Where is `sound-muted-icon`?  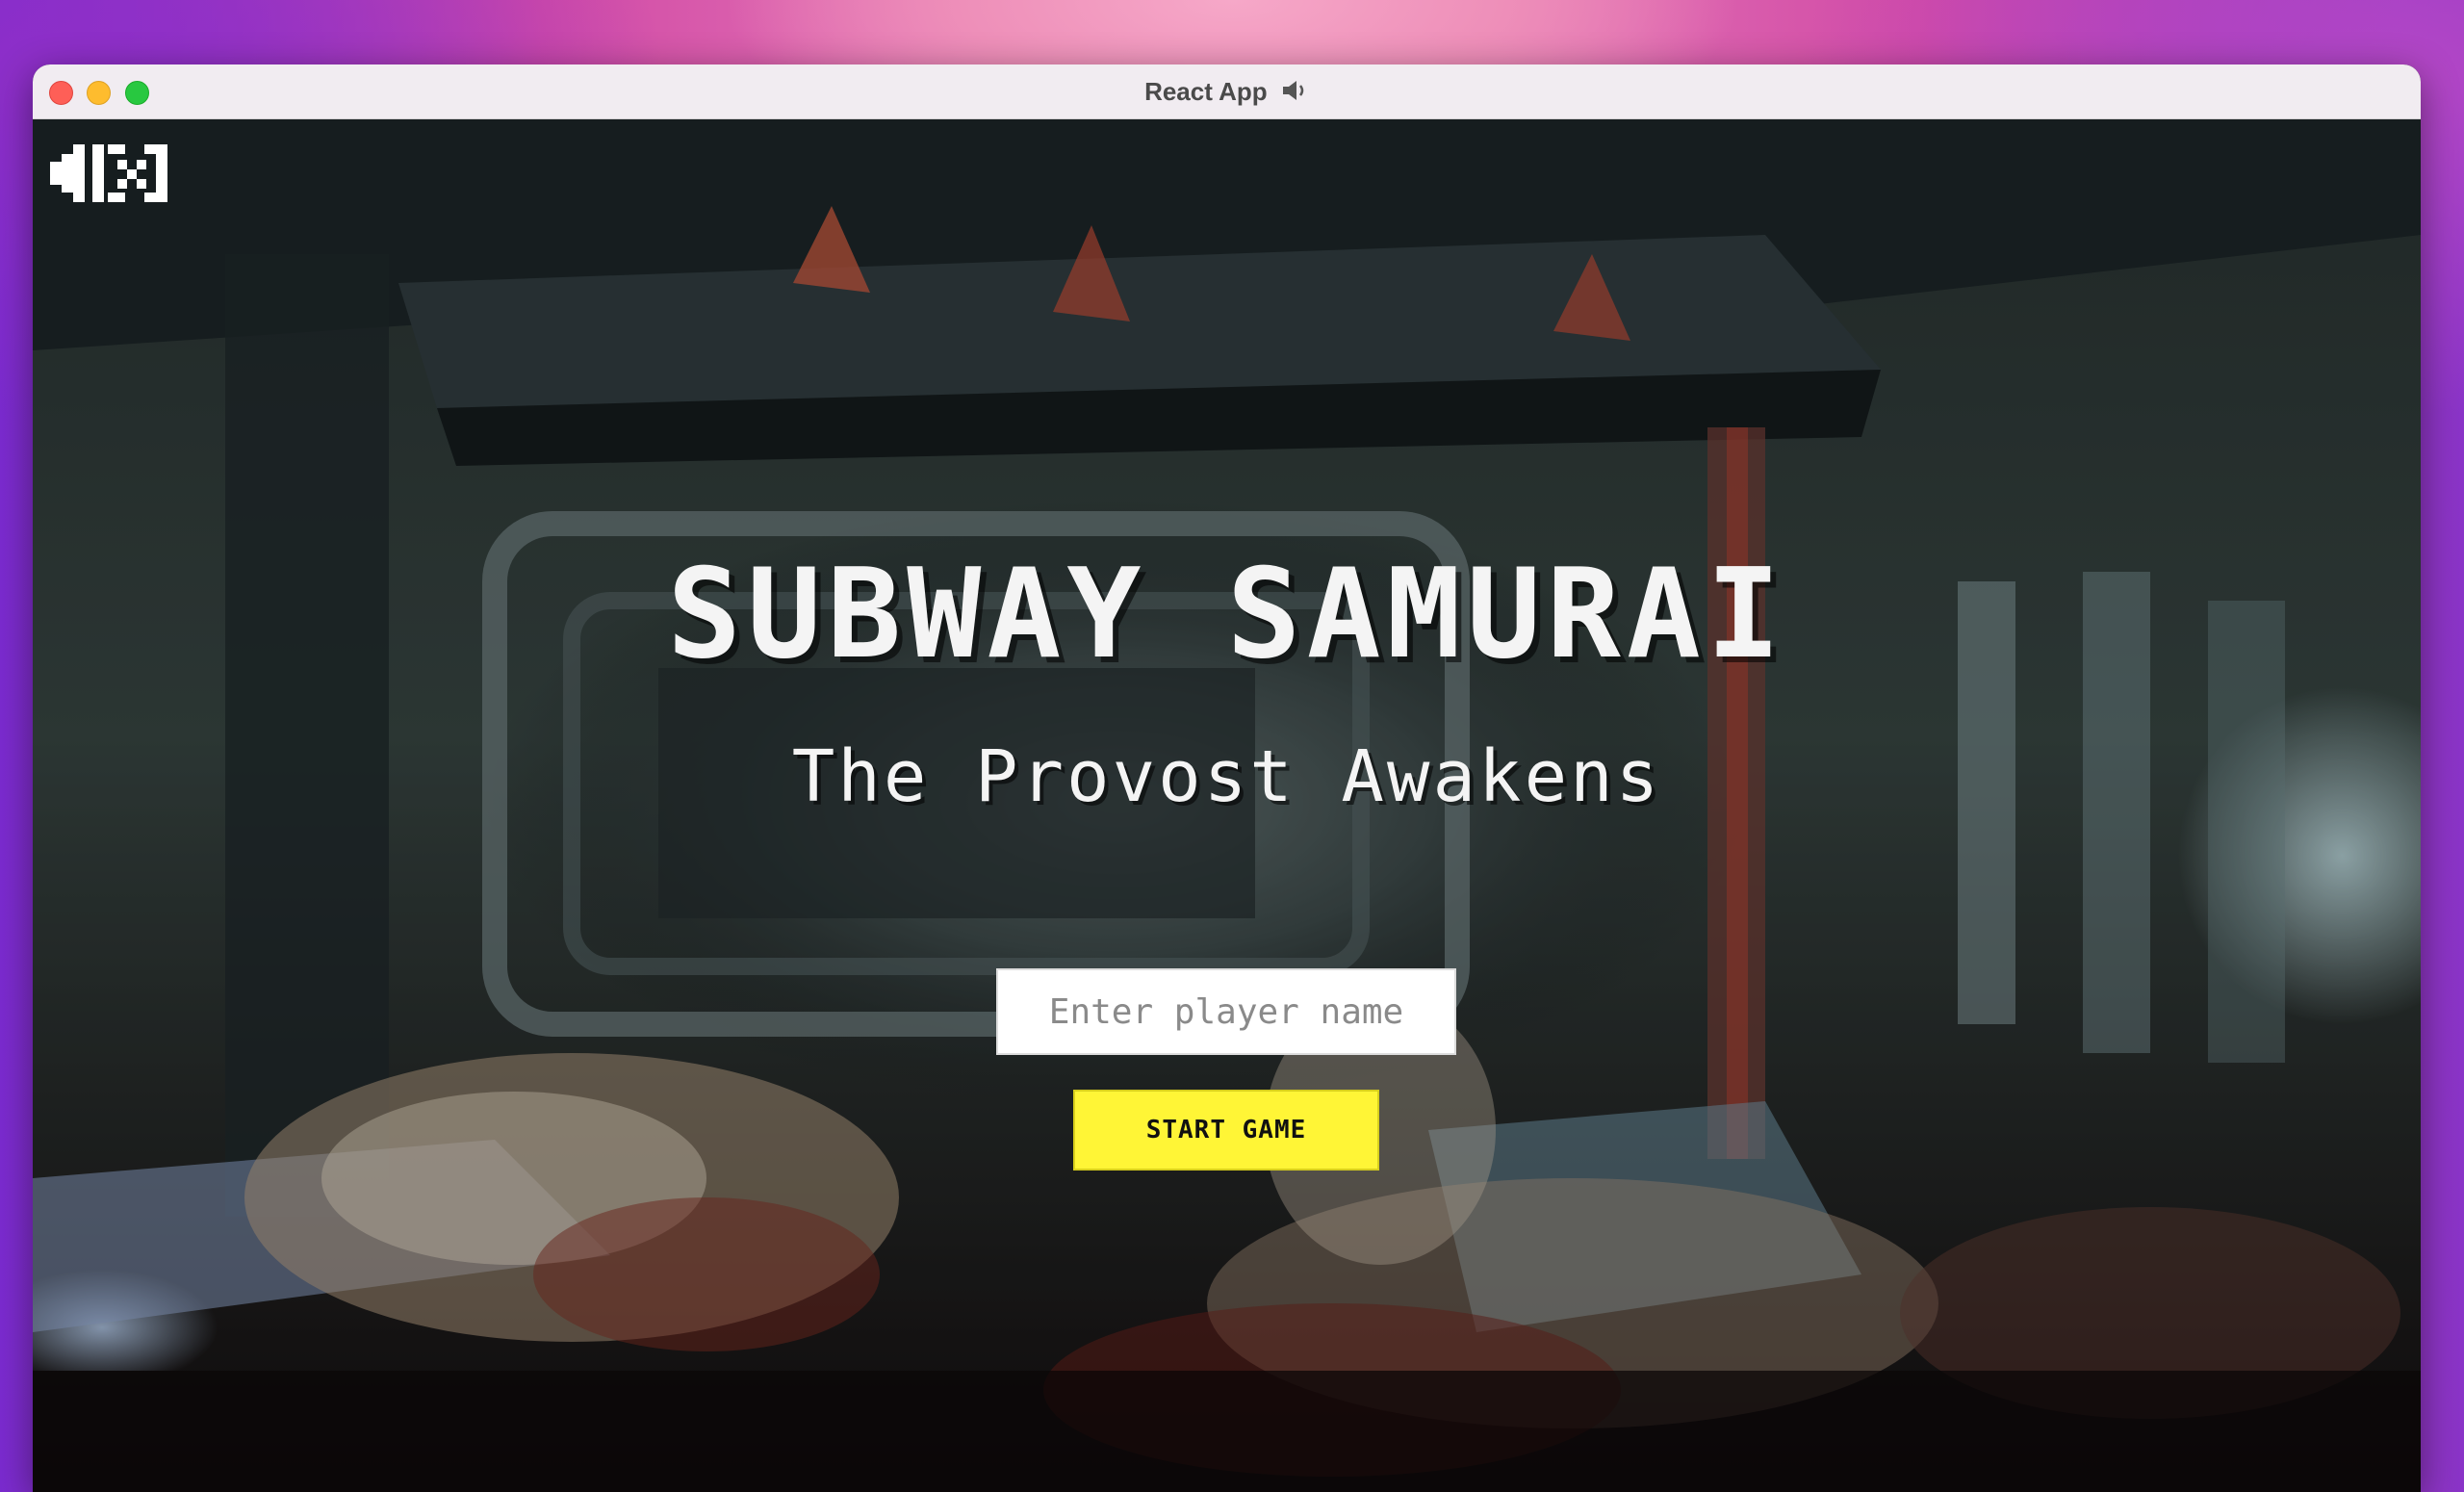
sound-muted-icon is located at coordinates (113, 173).